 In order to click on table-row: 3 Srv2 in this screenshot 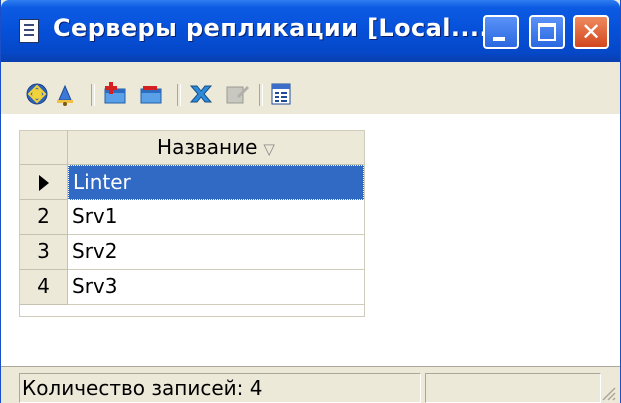, I will do `click(192, 252)`.